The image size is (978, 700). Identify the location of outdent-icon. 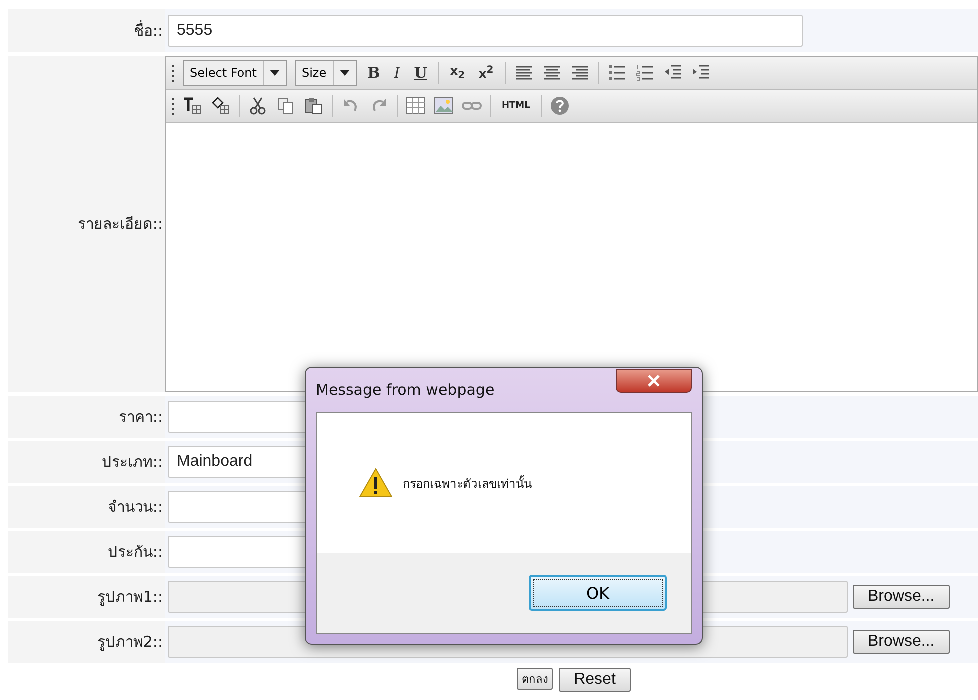
(672, 73).